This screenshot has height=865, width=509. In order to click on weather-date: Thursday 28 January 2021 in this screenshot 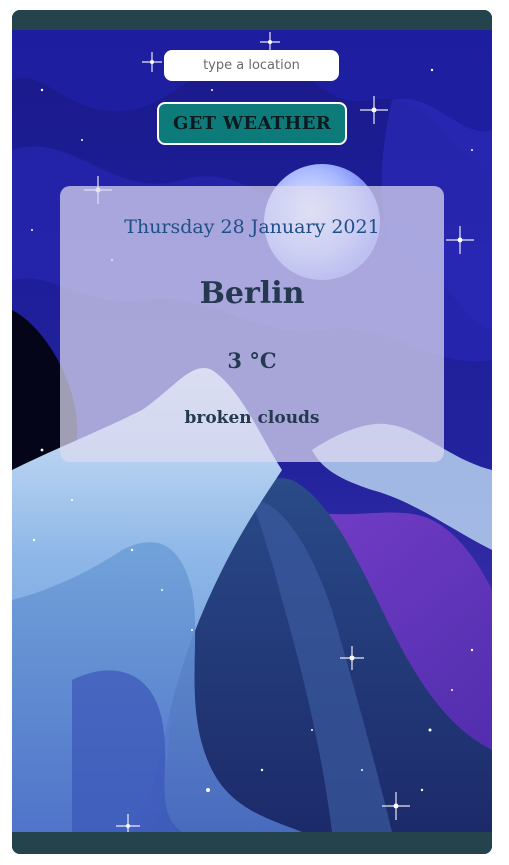, I will do `click(252, 227)`.